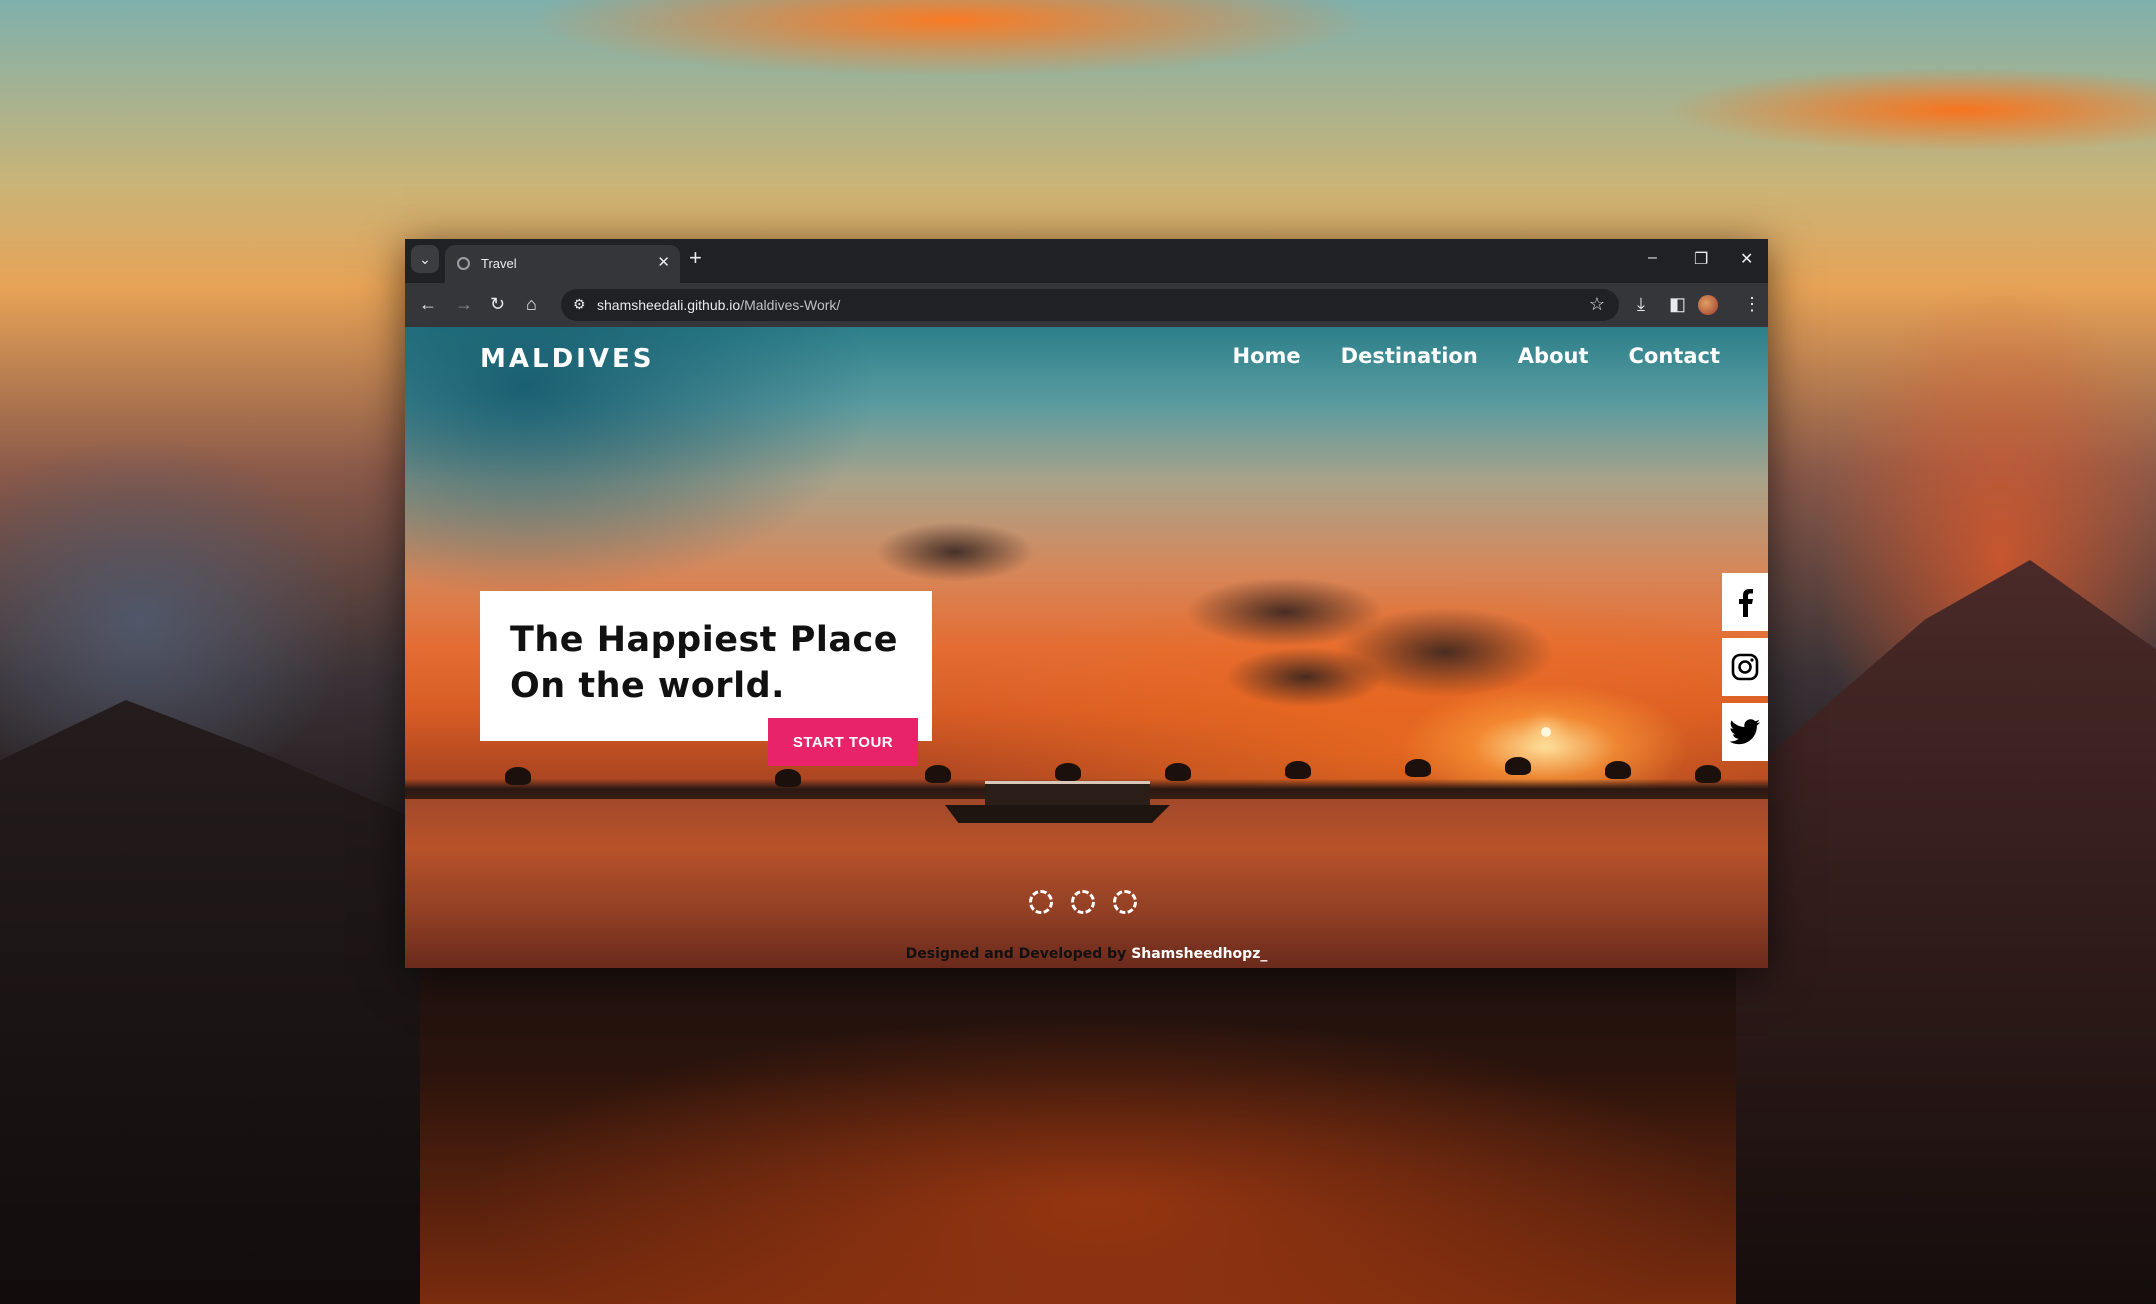 This screenshot has width=2156, height=1304. Describe the element at coordinates (1701, 259) in the screenshot. I see `restore-icon: ❐` at that location.